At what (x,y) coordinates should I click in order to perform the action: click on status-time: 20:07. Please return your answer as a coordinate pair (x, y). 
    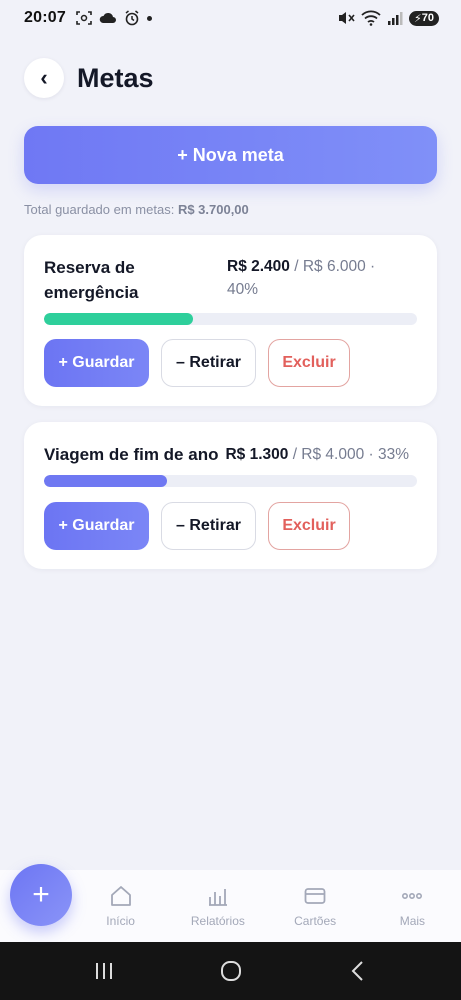
    Looking at the image, I should click on (45, 17).